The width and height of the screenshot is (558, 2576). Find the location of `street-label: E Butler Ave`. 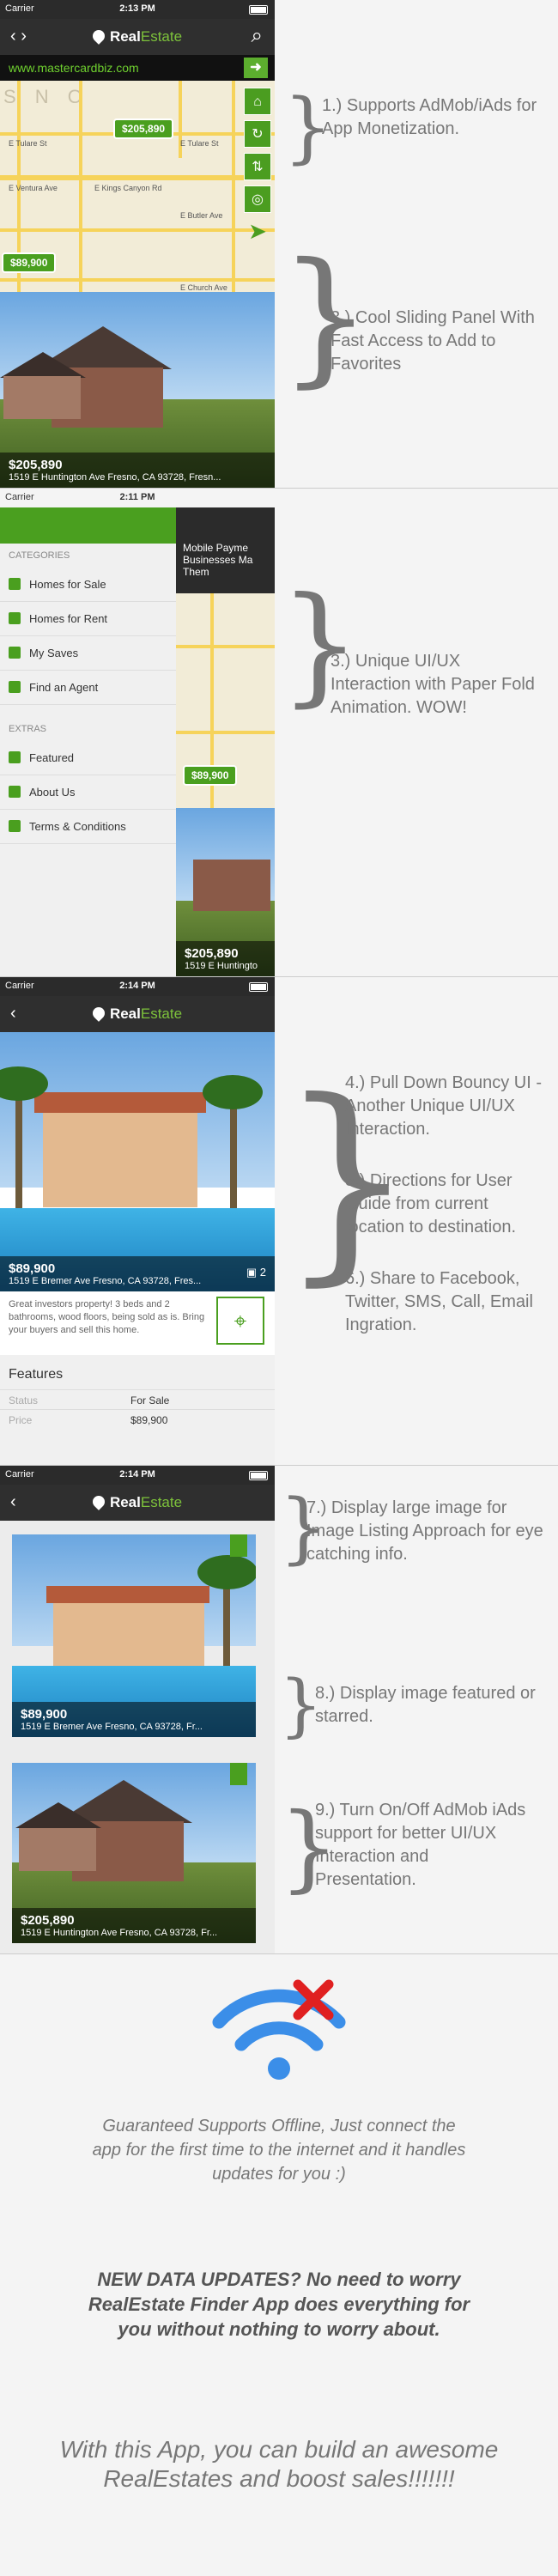

street-label: E Butler Ave is located at coordinates (201, 215).